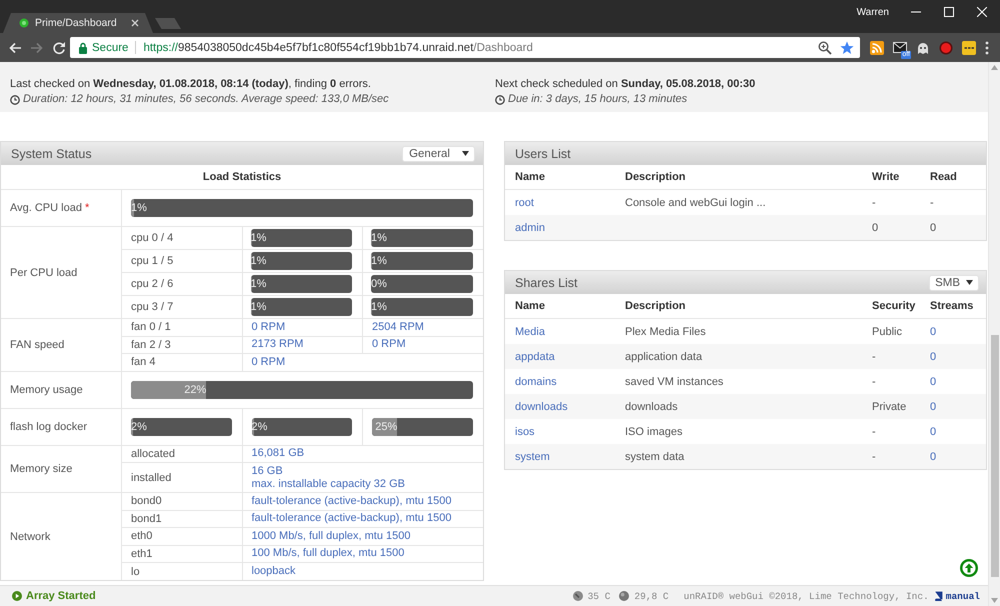  What do you see at coordinates (46, 390) in the screenshot?
I see `metric-label: Memory usage` at bounding box center [46, 390].